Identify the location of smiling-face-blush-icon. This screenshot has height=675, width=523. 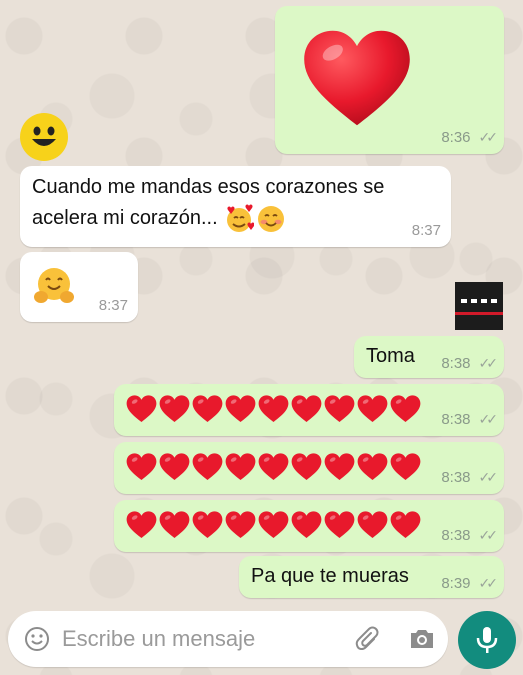
(270, 218).